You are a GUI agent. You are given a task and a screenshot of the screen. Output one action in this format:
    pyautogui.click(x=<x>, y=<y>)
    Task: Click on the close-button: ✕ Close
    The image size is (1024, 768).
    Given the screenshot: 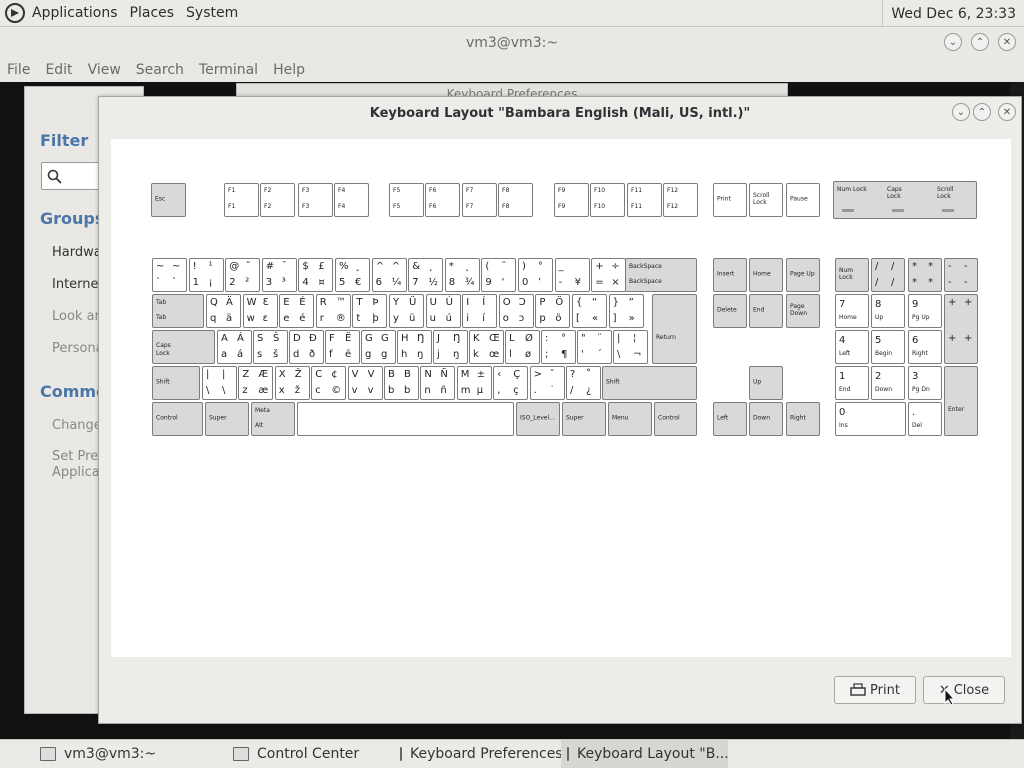 What is the action you would take?
    pyautogui.click(x=964, y=690)
    